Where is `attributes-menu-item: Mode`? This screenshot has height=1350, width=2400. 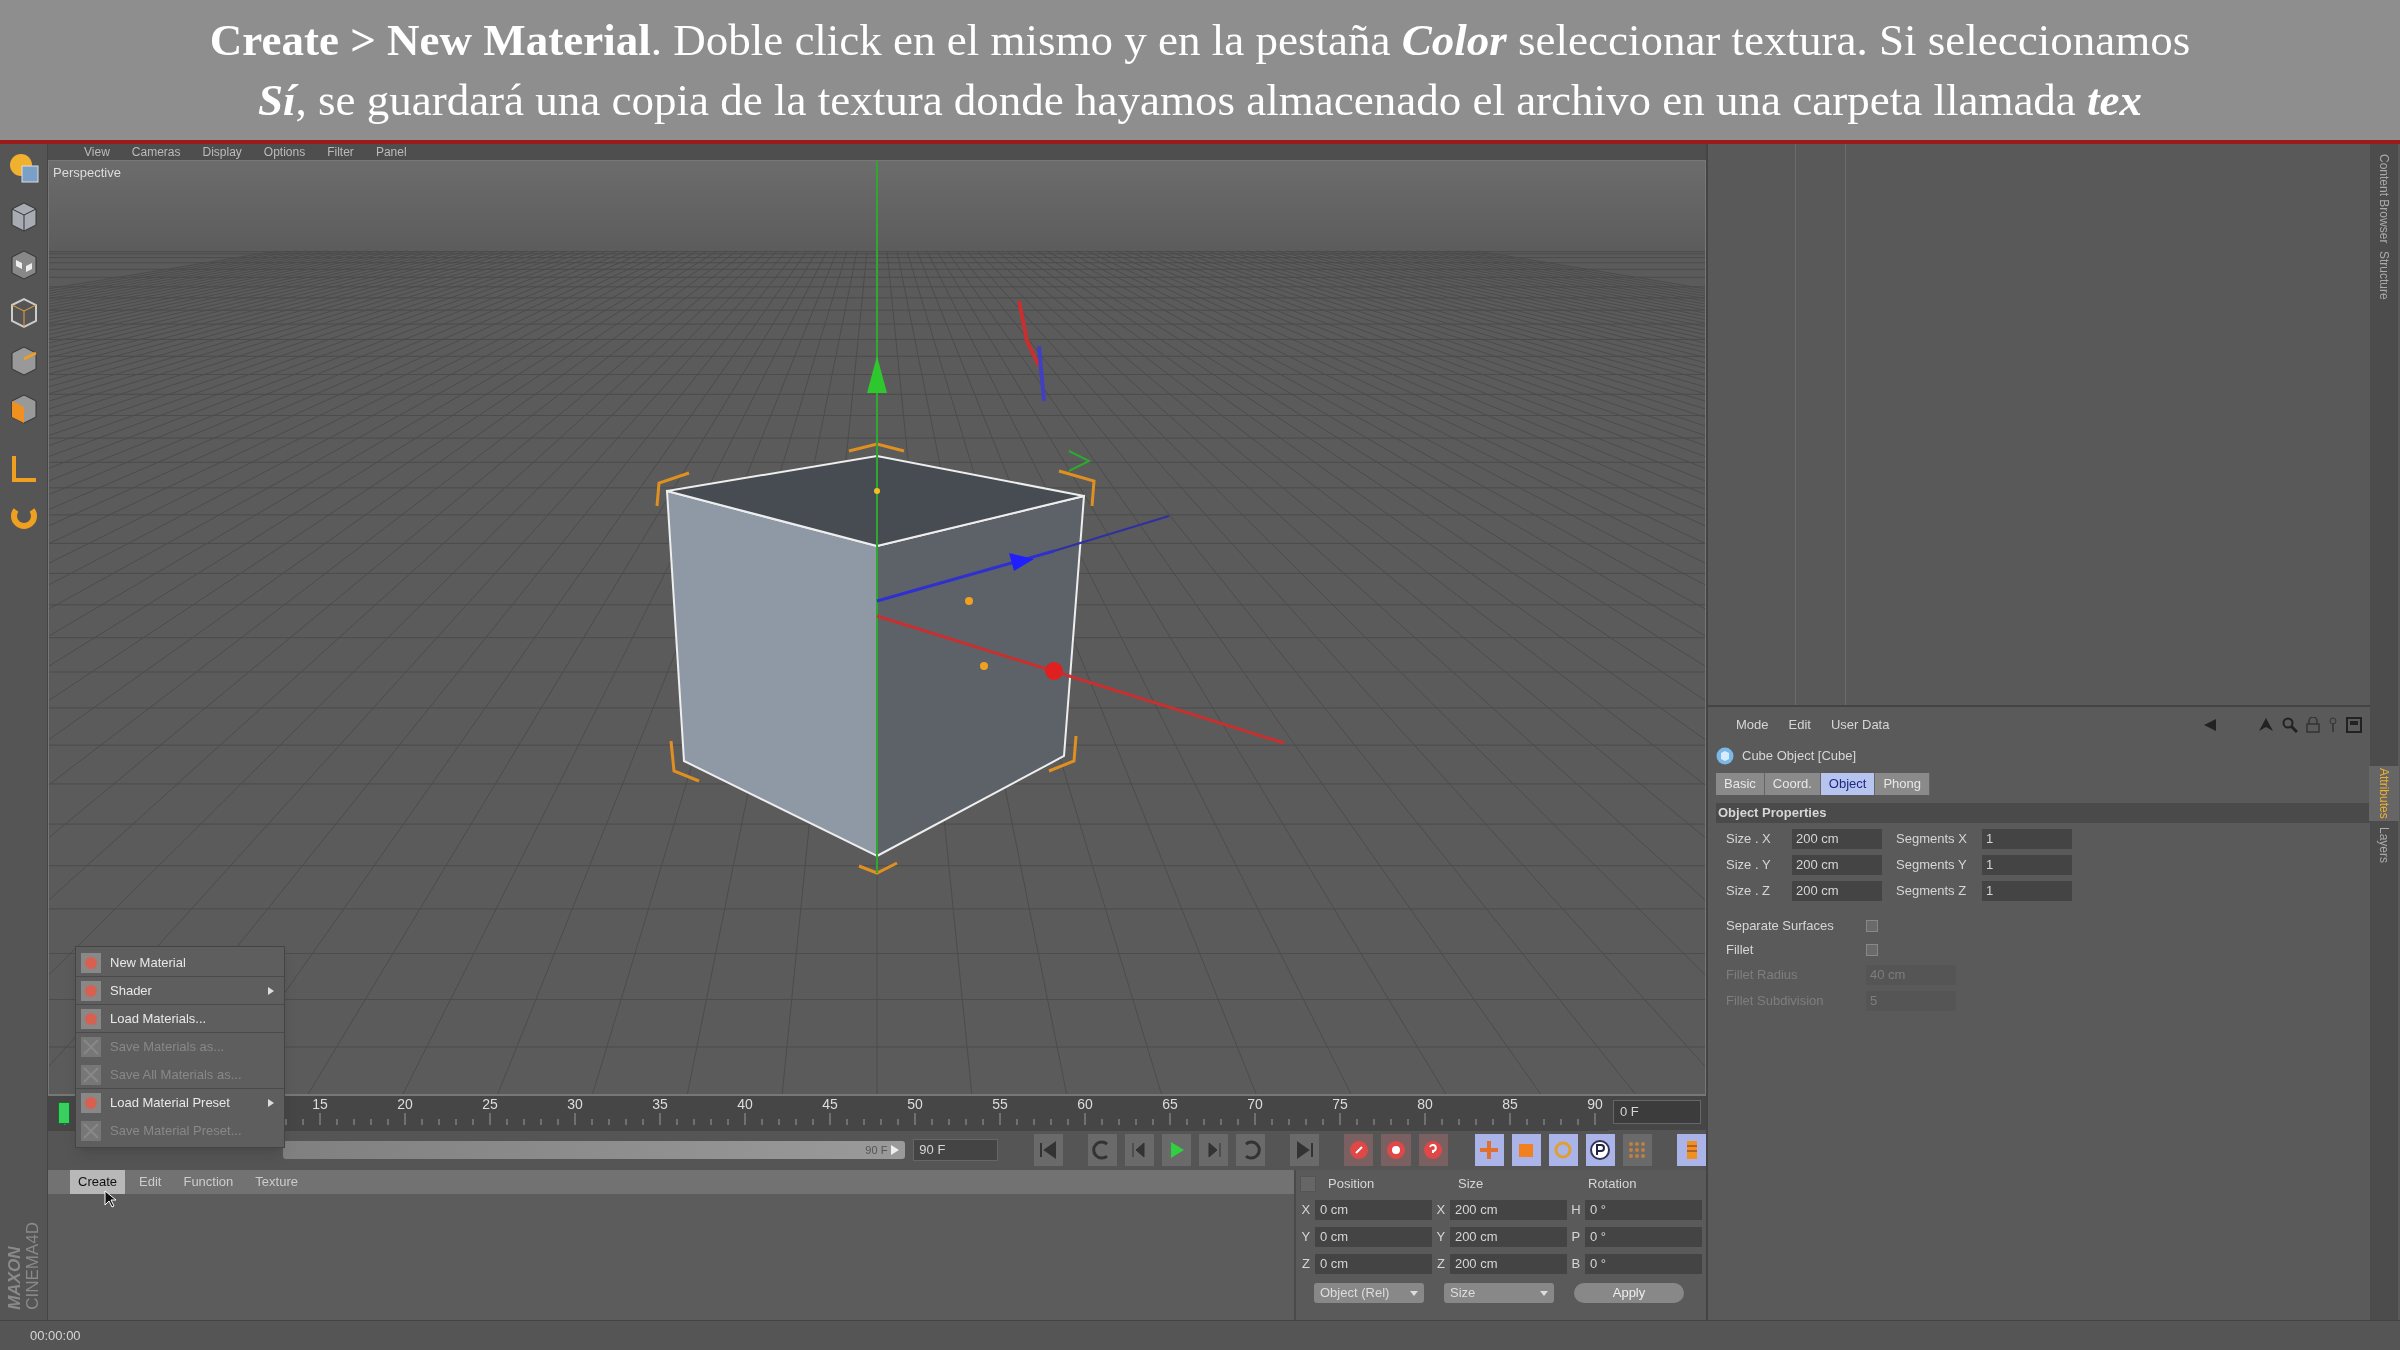
attributes-menu-item: Mode is located at coordinates (1752, 725).